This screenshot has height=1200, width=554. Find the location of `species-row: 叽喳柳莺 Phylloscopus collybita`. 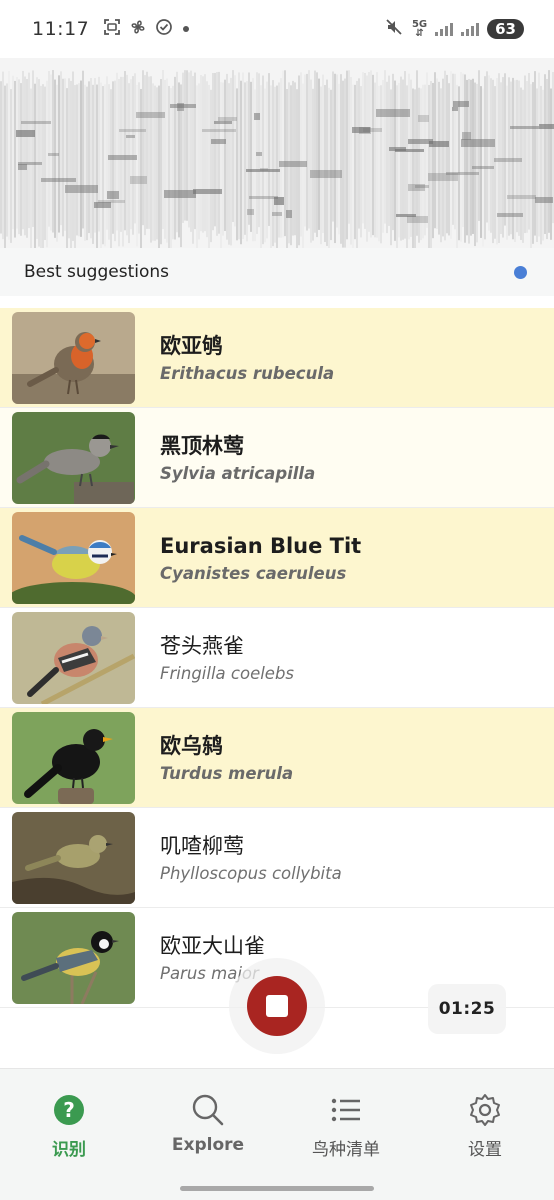

species-row: 叽喳柳莺 Phylloscopus collybita is located at coordinates (277, 858).